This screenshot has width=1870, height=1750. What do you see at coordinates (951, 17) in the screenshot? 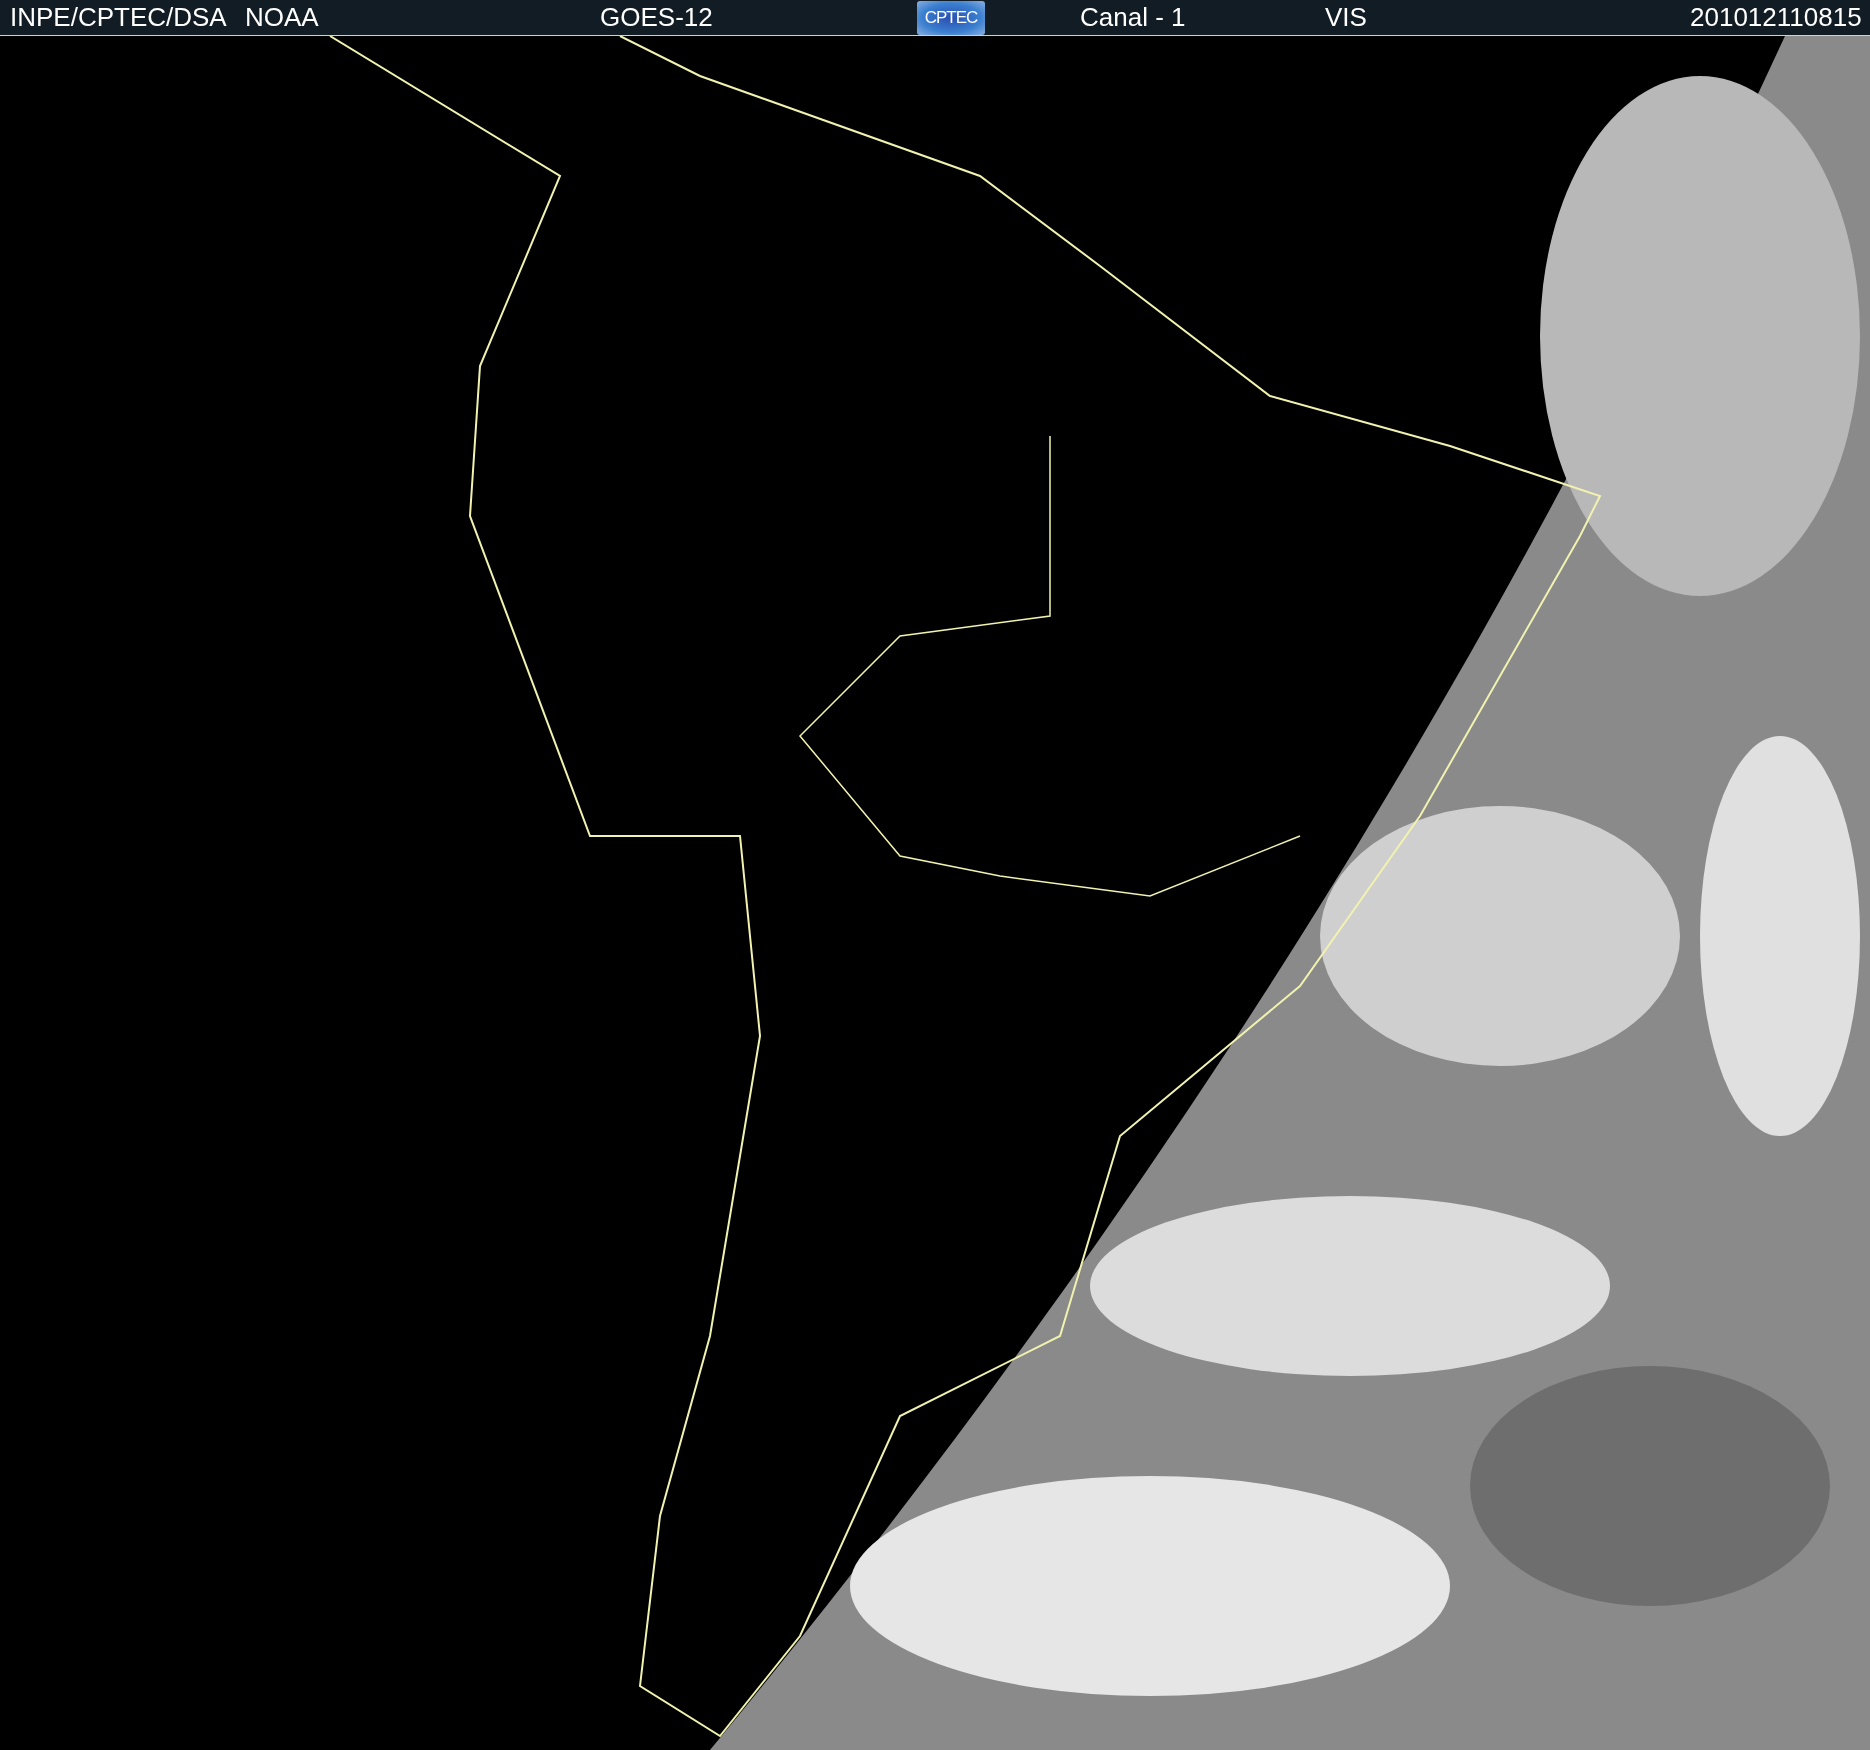
I see `logo: CPTEC` at bounding box center [951, 17].